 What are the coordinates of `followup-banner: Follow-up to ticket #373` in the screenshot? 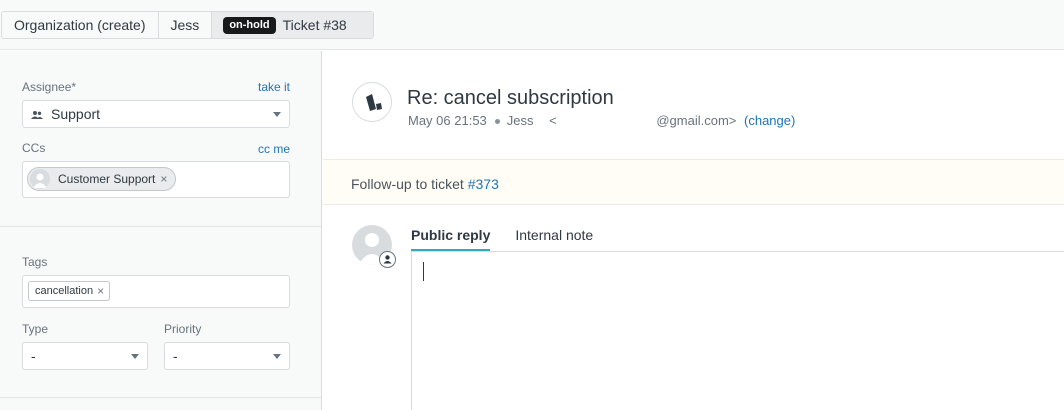 It's located at (693, 182).